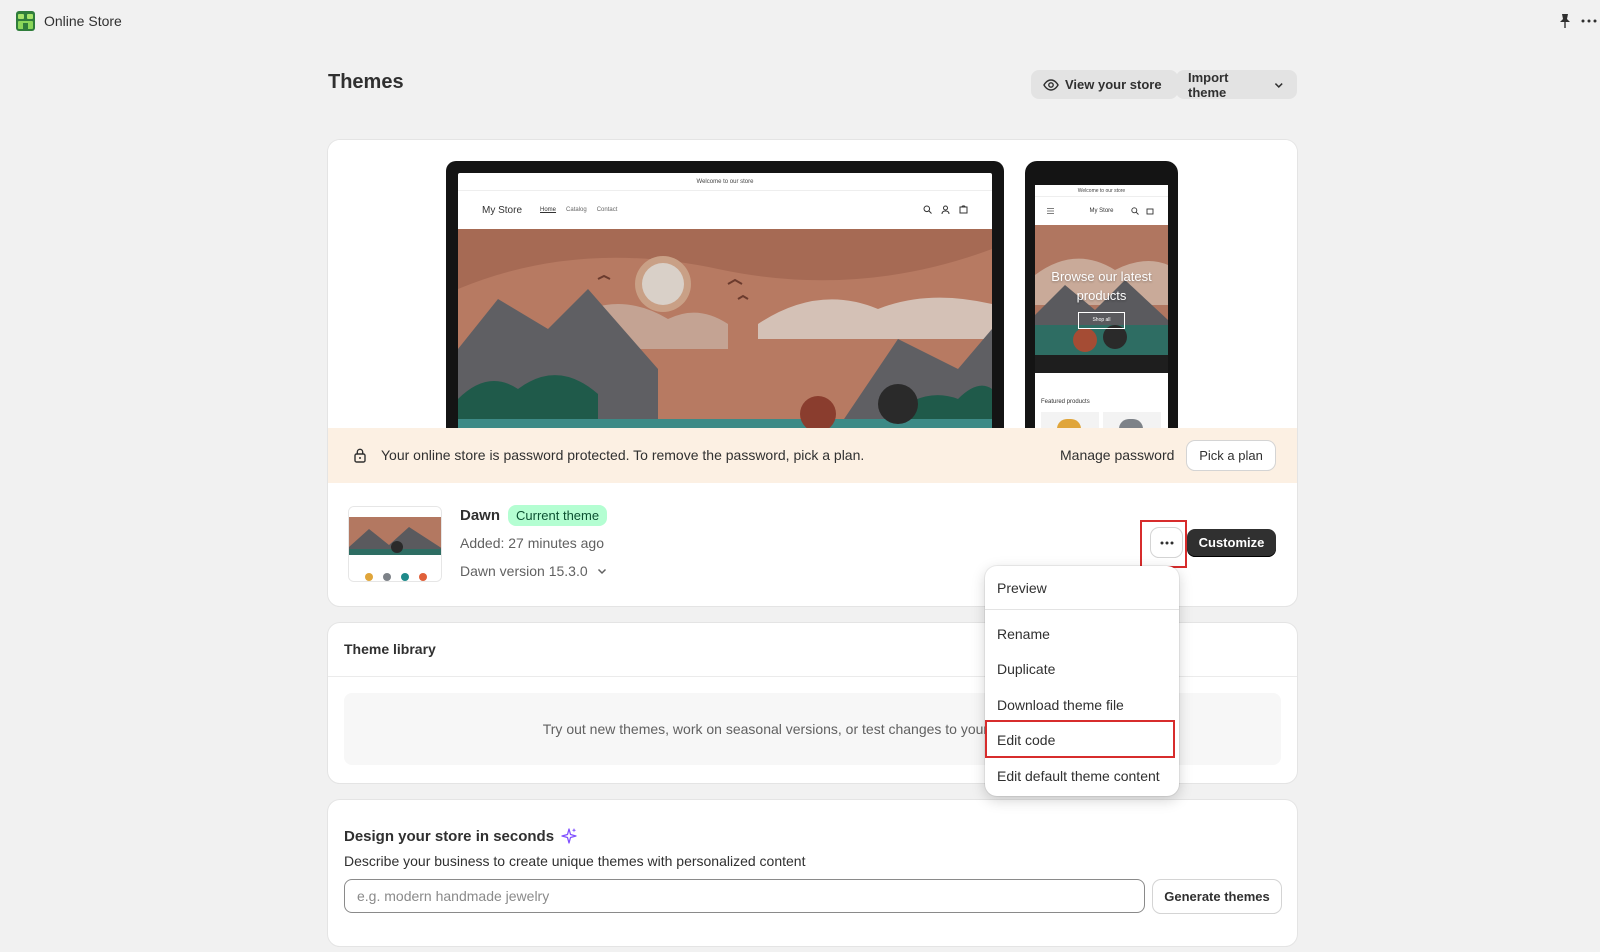  Describe the element at coordinates (366, 82) in the screenshot. I see `page-title: Themes` at that location.